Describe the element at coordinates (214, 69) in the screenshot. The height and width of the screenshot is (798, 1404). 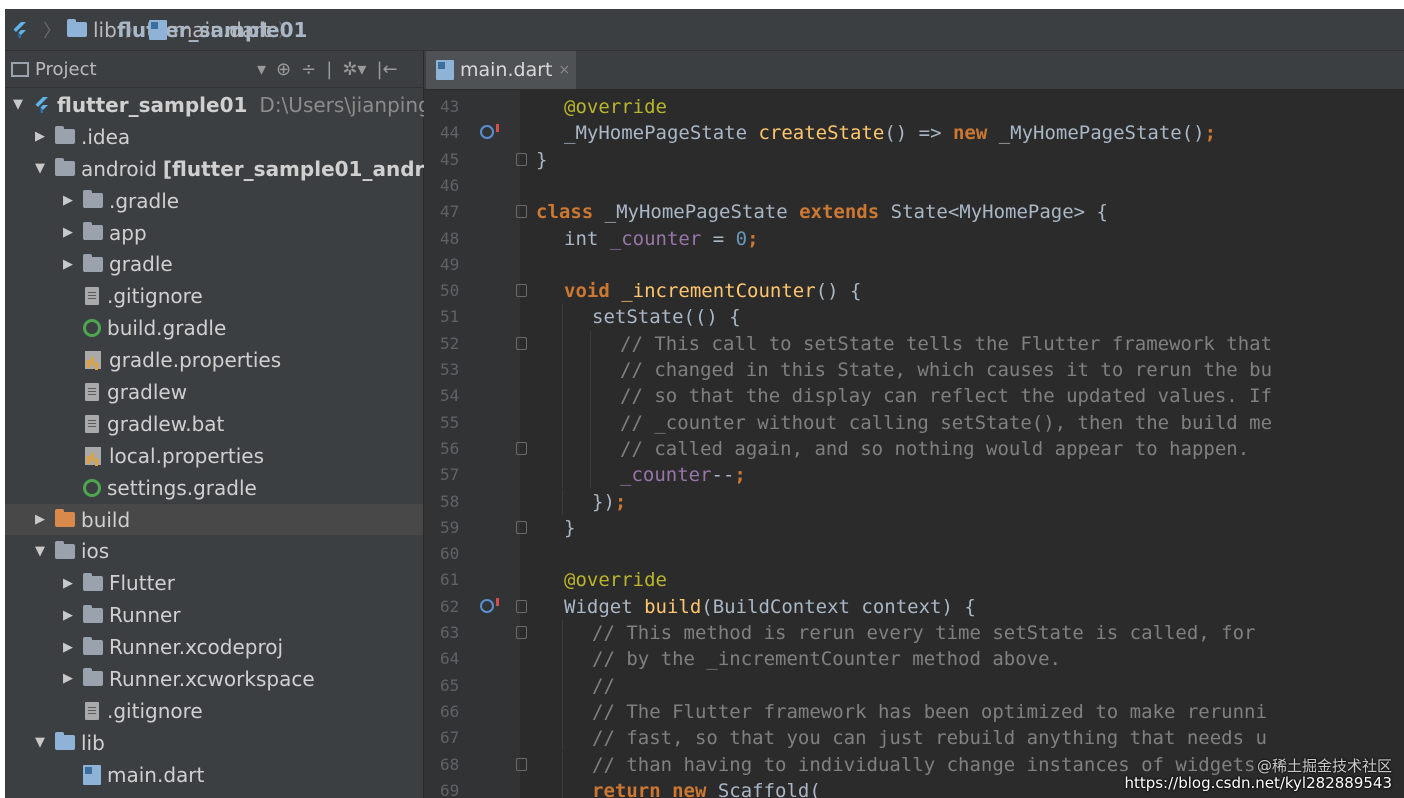
I see `project-panel-header: Project ▾ ⊕ ÷ | ✲▾ |←` at that location.